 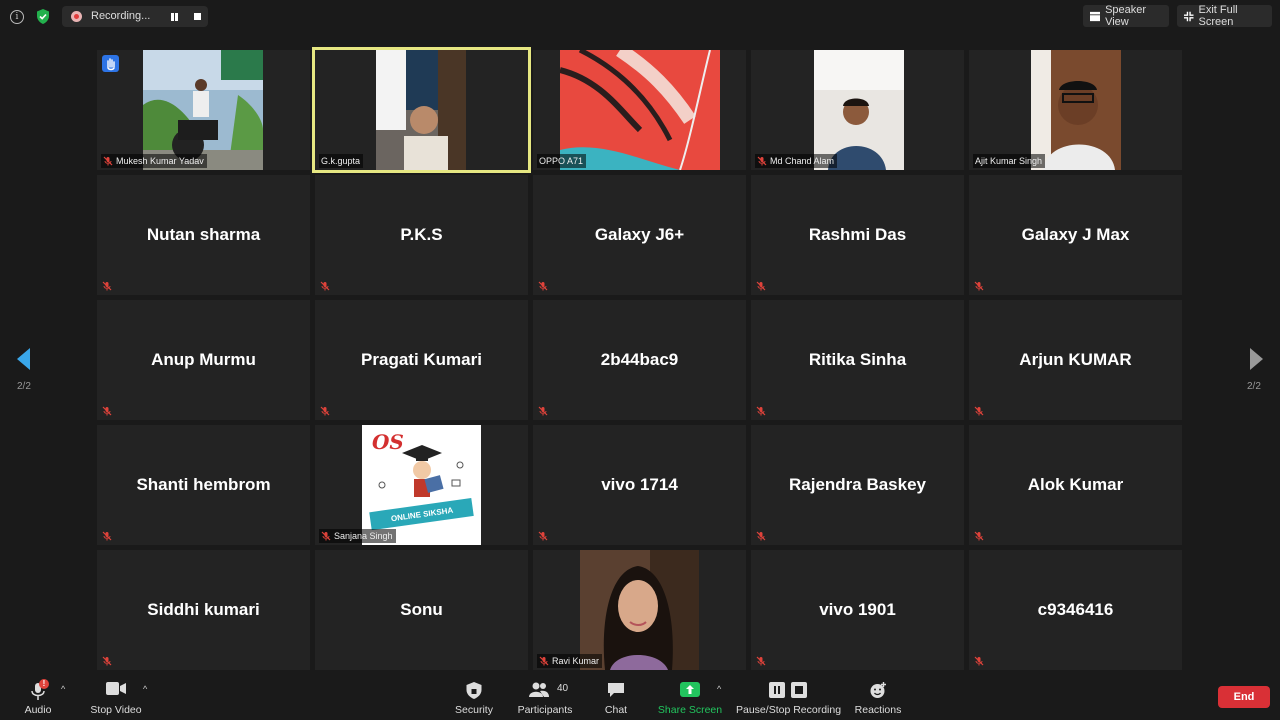 I want to click on participant-tile: P.K.S, so click(x=421, y=235).